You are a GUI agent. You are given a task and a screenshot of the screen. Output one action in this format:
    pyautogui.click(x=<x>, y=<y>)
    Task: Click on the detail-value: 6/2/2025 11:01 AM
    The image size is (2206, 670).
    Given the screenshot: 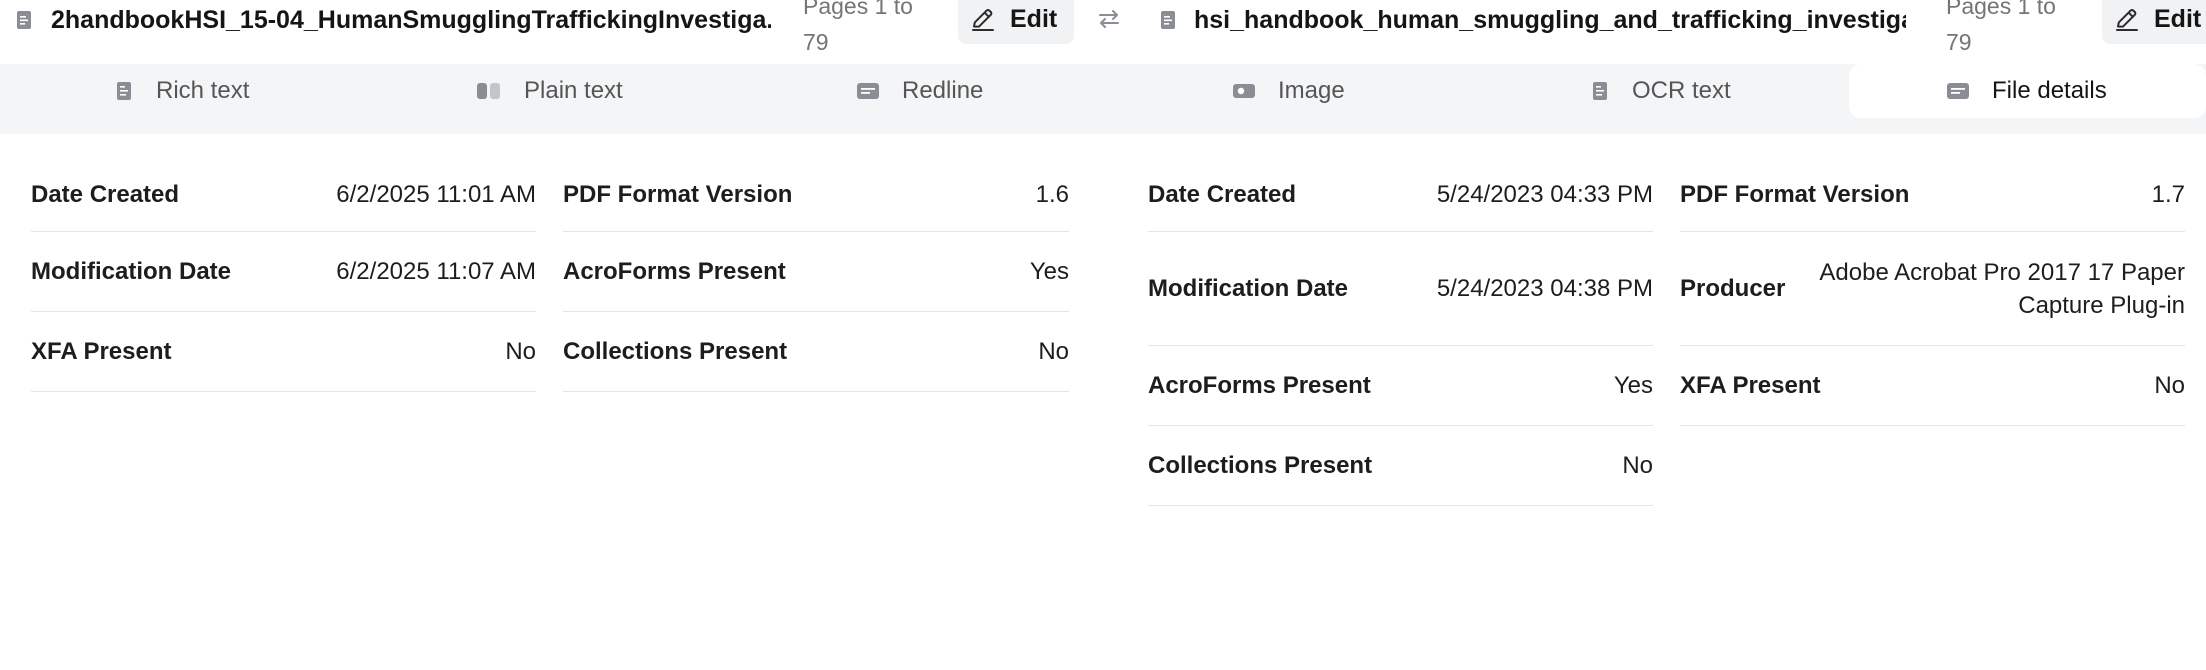 What is the action you would take?
    pyautogui.click(x=436, y=194)
    